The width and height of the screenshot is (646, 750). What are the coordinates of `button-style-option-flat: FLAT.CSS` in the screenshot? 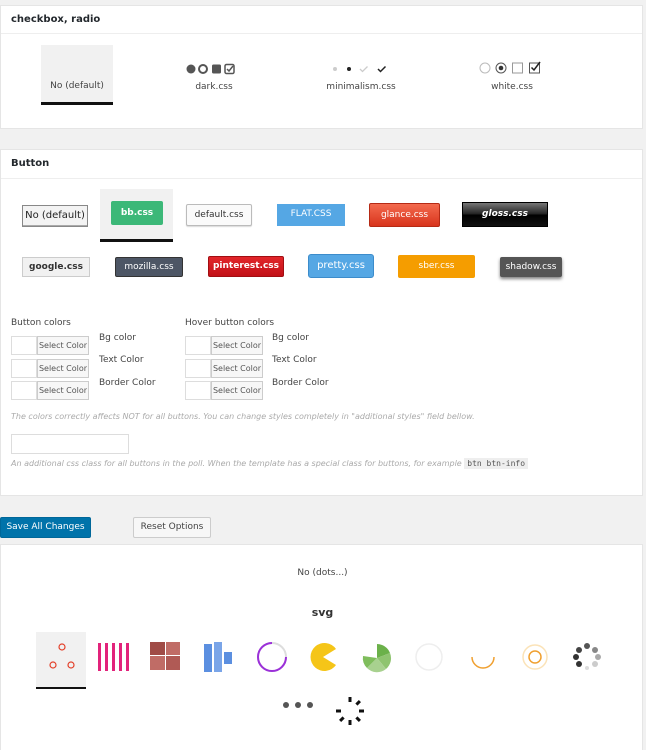 It's located at (311, 215).